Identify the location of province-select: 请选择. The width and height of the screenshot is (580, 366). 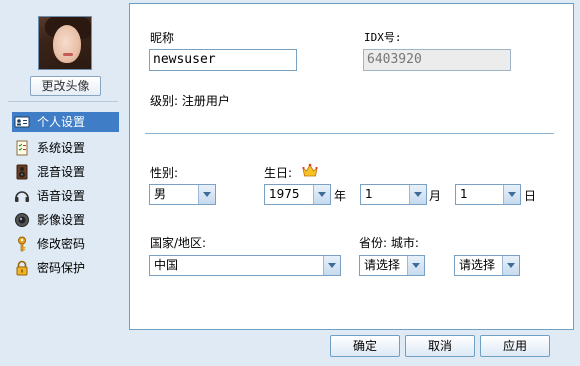
(392, 265).